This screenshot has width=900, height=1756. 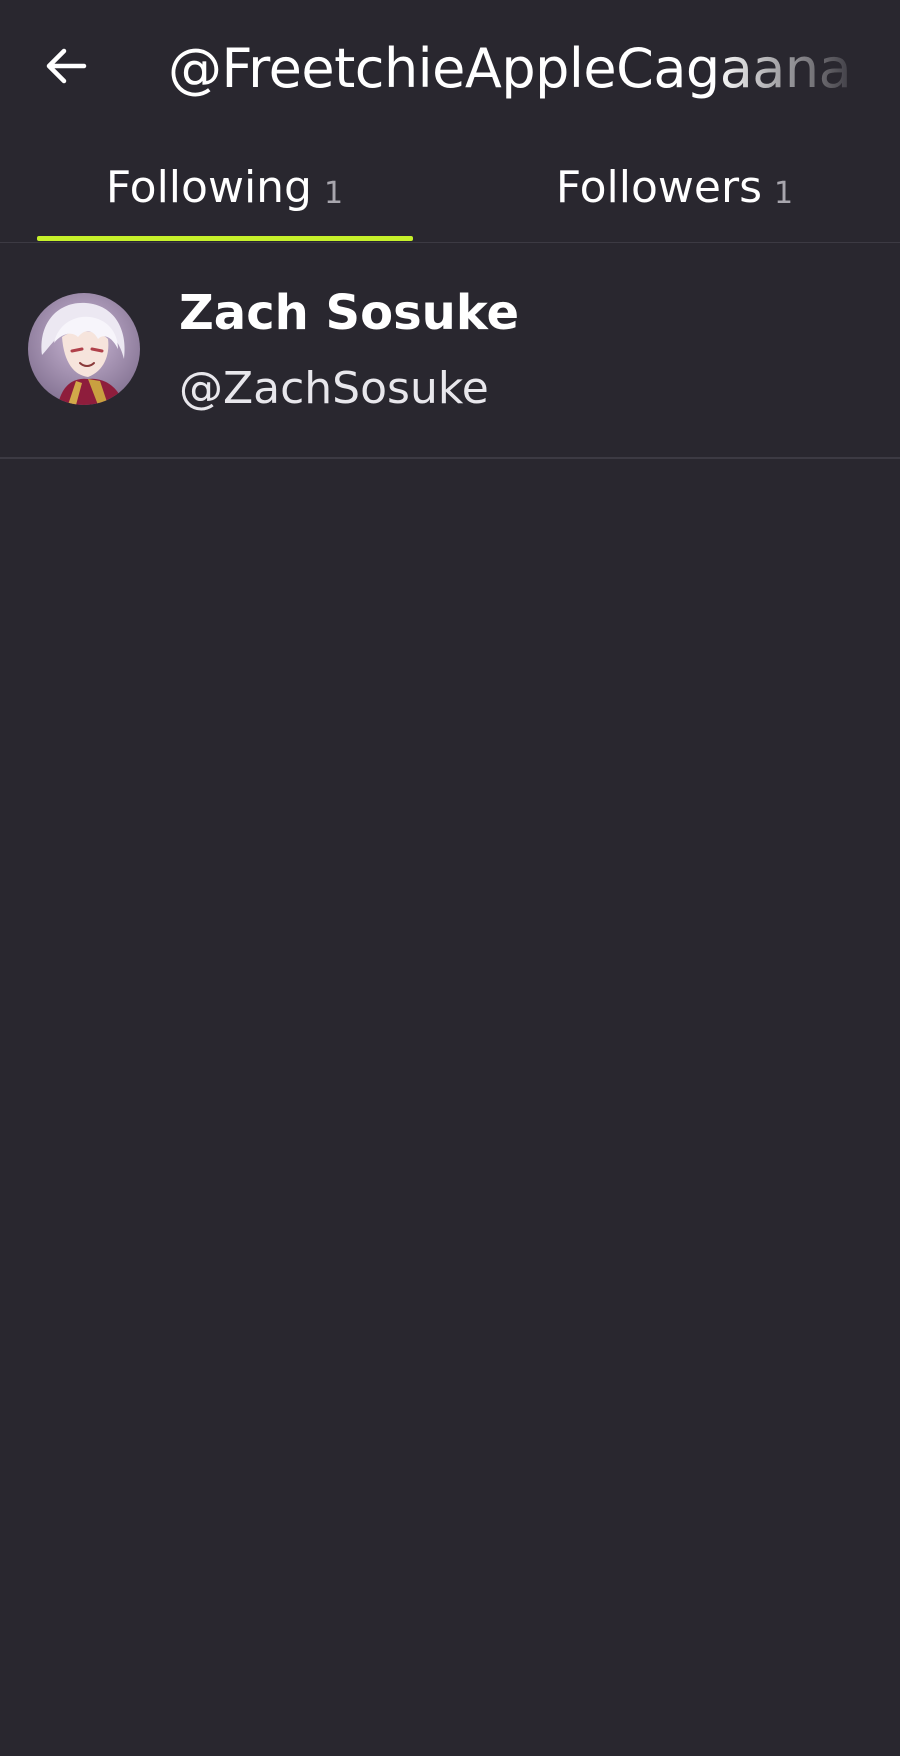 What do you see at coordinates (784, 193) in the screenshot?
I see `tab-followers-count: 1` at bounding box center [784, 193].